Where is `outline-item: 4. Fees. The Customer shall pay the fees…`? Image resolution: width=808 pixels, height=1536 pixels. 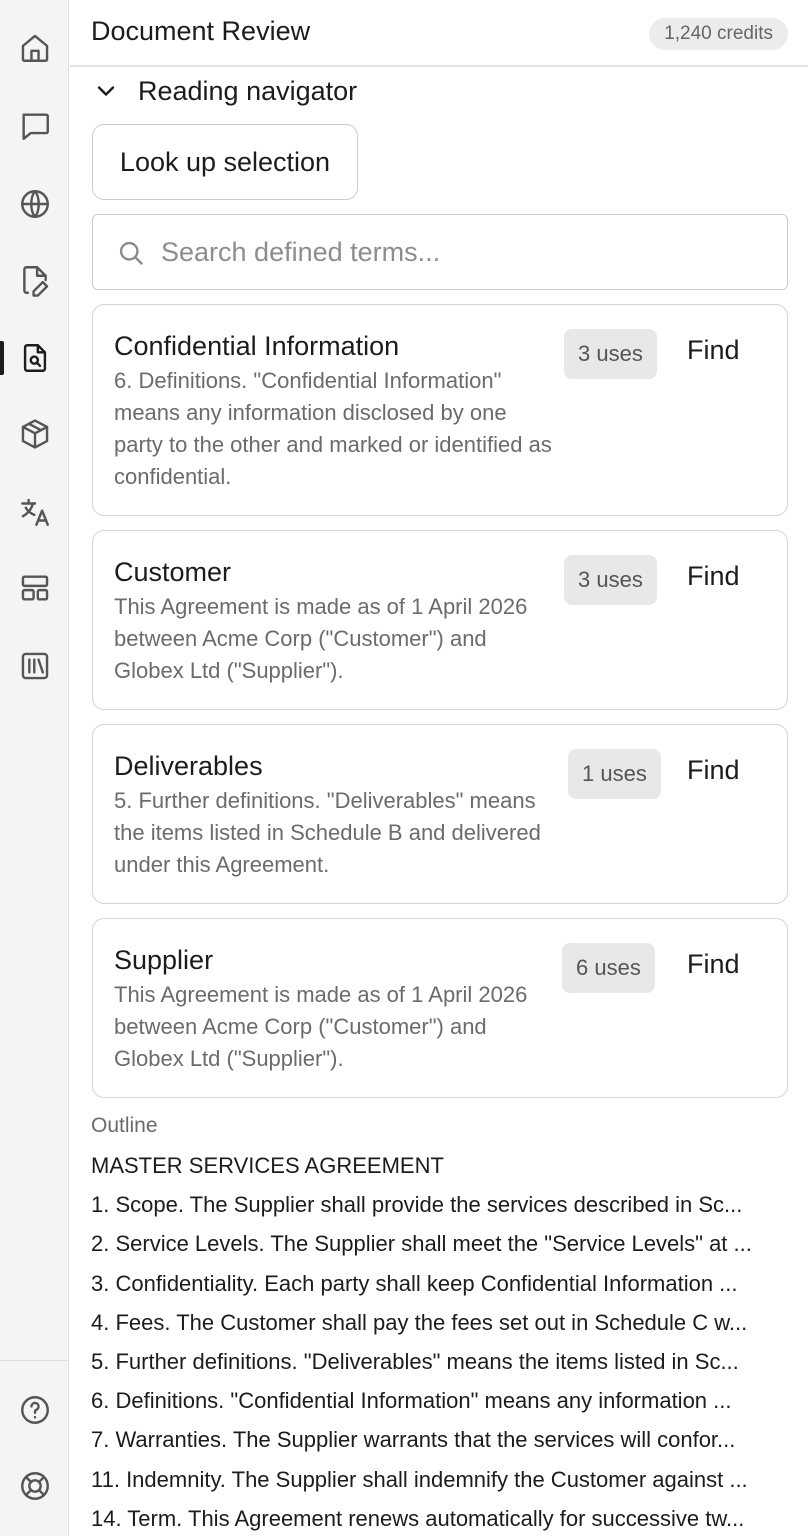
outline-item: 4. Fees. The Customer shall pay the fees… is located at coordinates (439, 1322).